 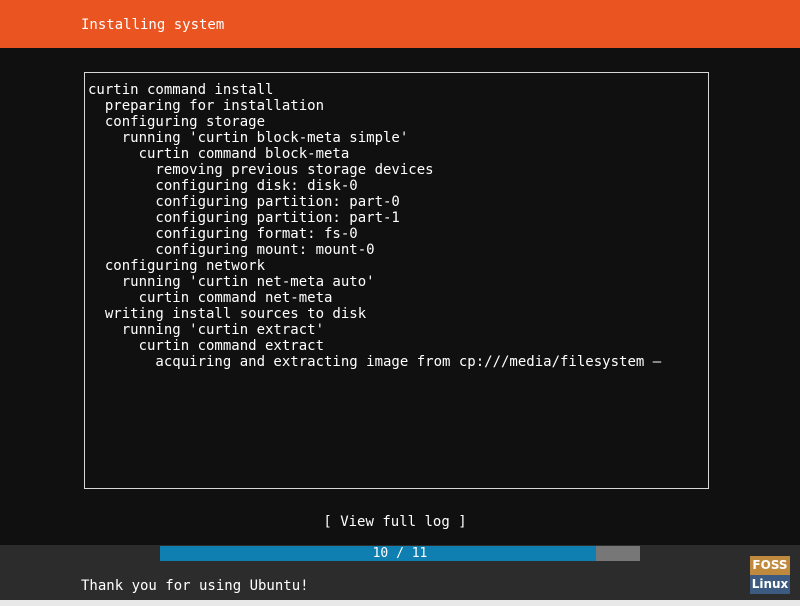 I want to click on fosslinux-watermark-logo: FOSS Linux, so click(x=770, y=575).